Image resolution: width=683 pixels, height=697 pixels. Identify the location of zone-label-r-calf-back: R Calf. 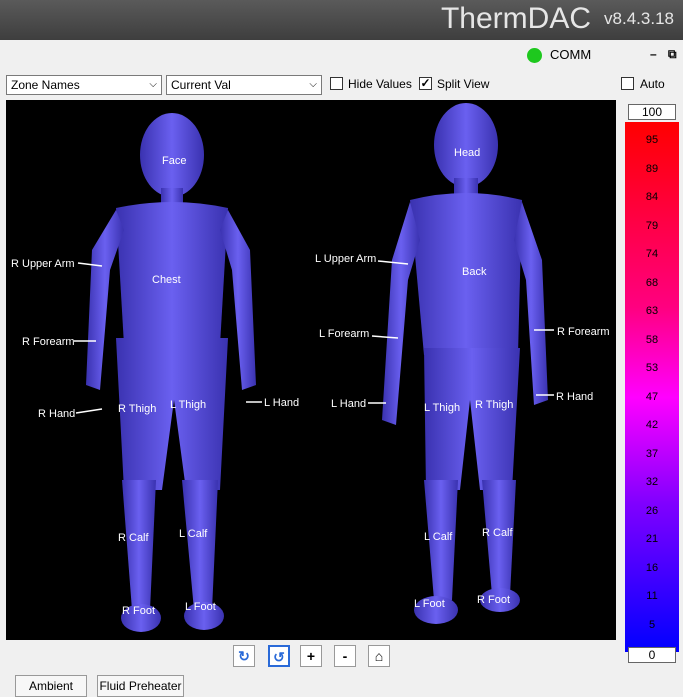
(497, 533).